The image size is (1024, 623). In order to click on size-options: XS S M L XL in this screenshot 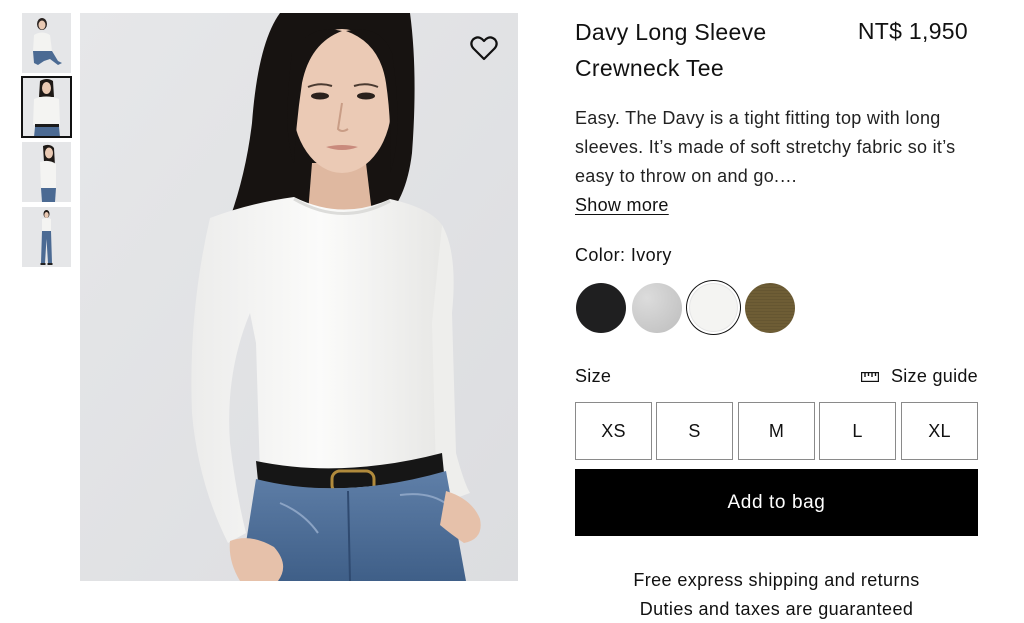, I will do `click(776, 431)`.